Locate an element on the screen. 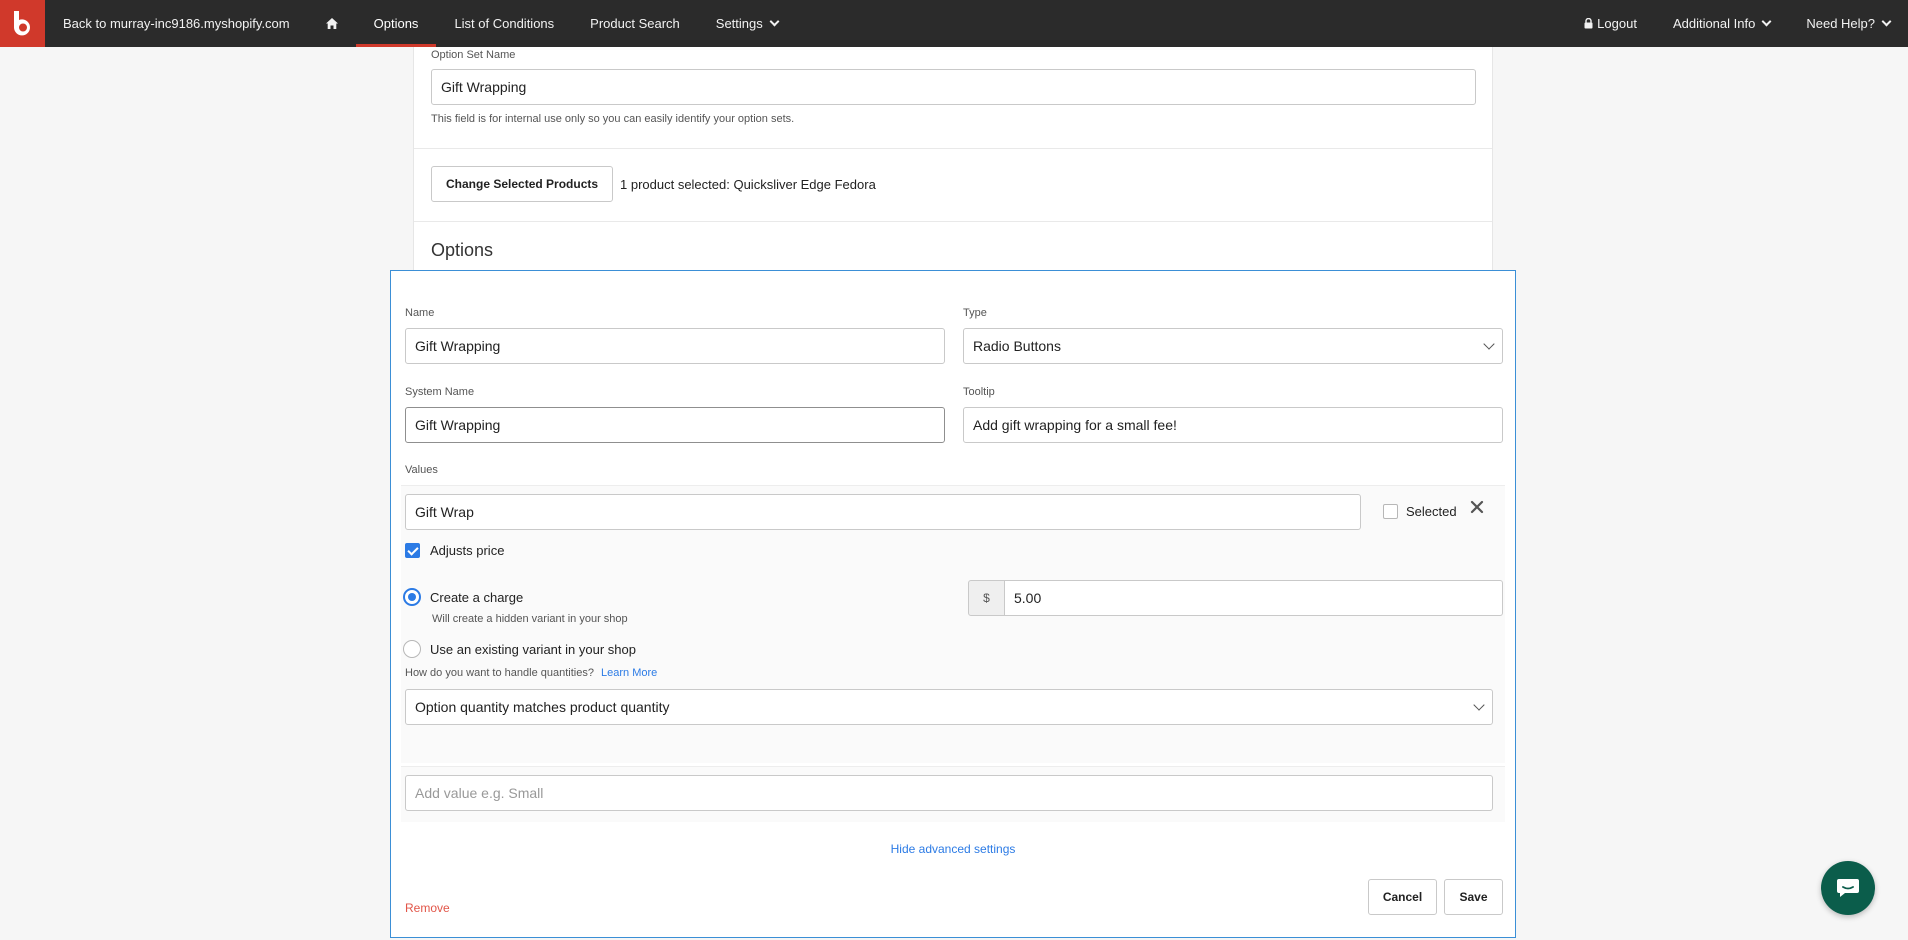 The width and height of the screenshot is (1908, 940). app-logo is located at coordinates (22, 23).